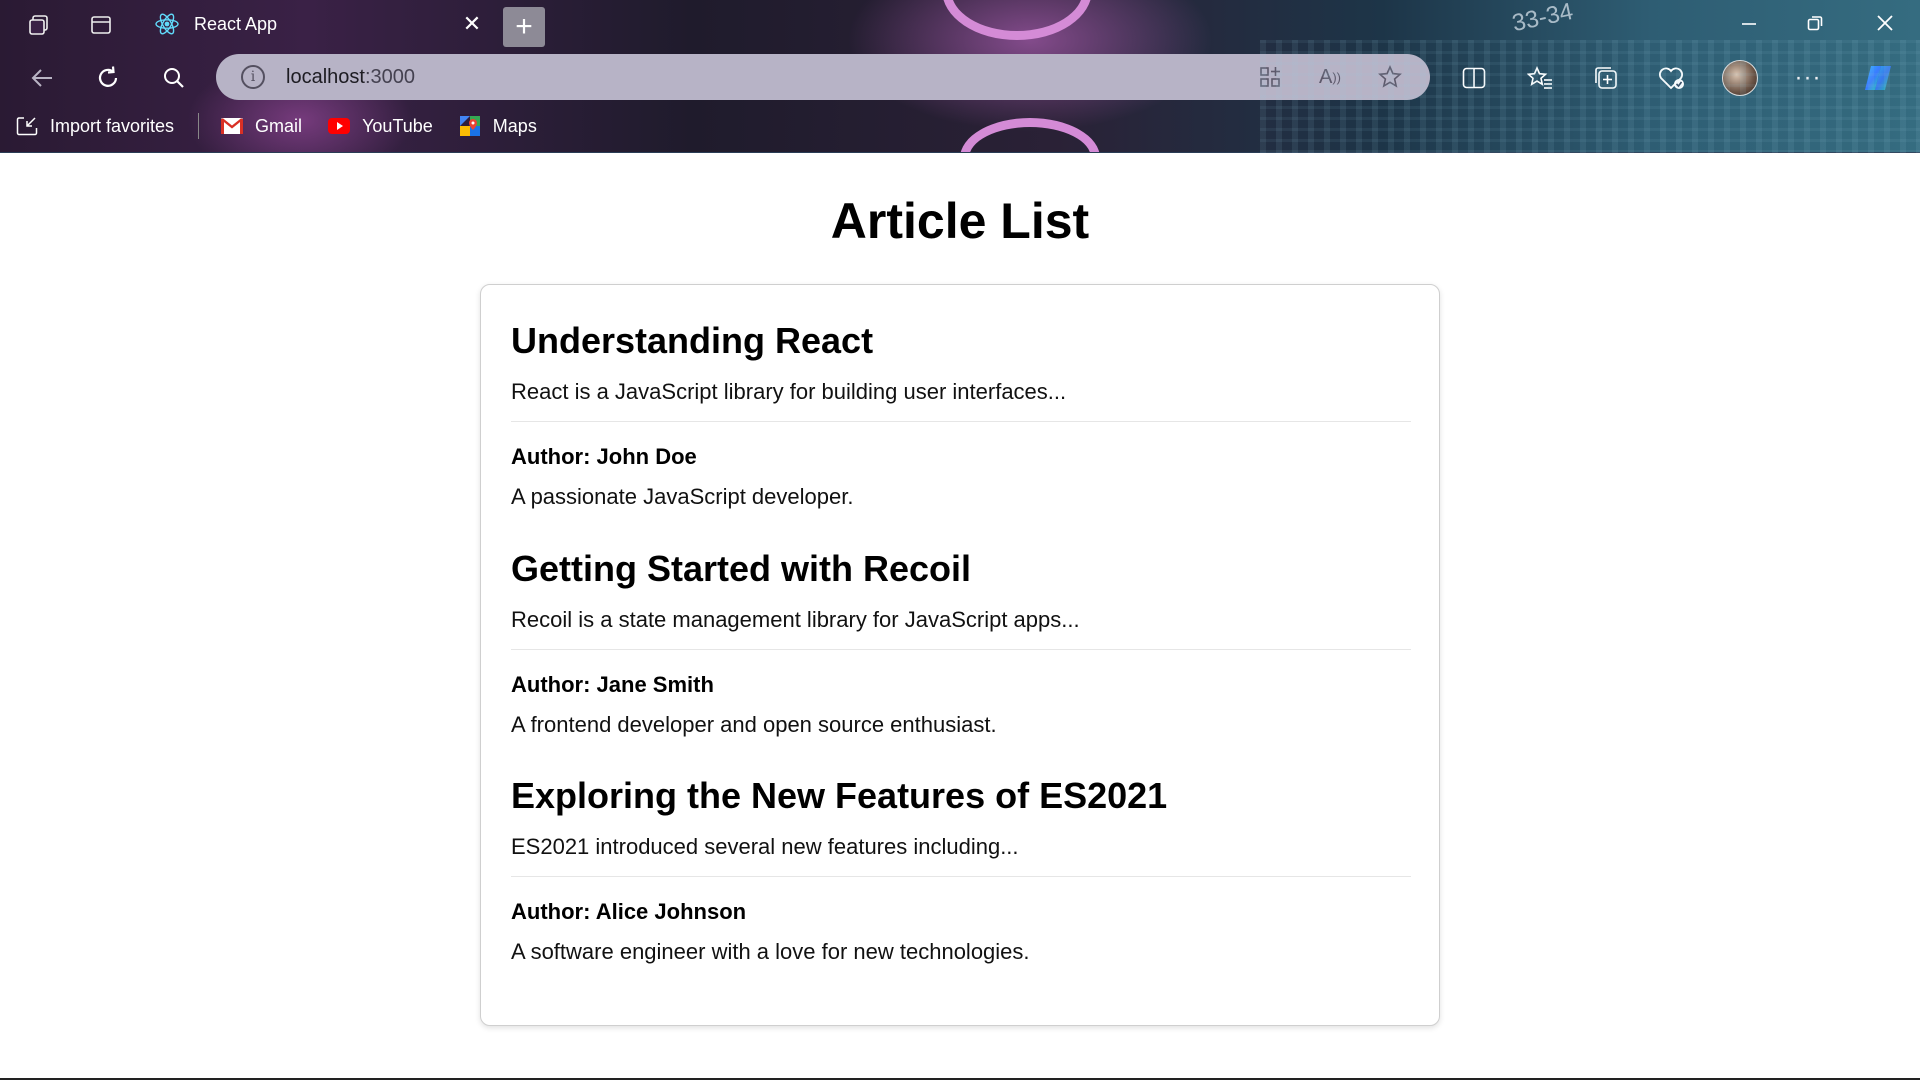 Image resolution: width=1920 pixels, height=1080 pixels. Describe the element at coordinates (682, 496) in the screenshot. I see `author-bio: A passionate JavaScript developer.` at that location.